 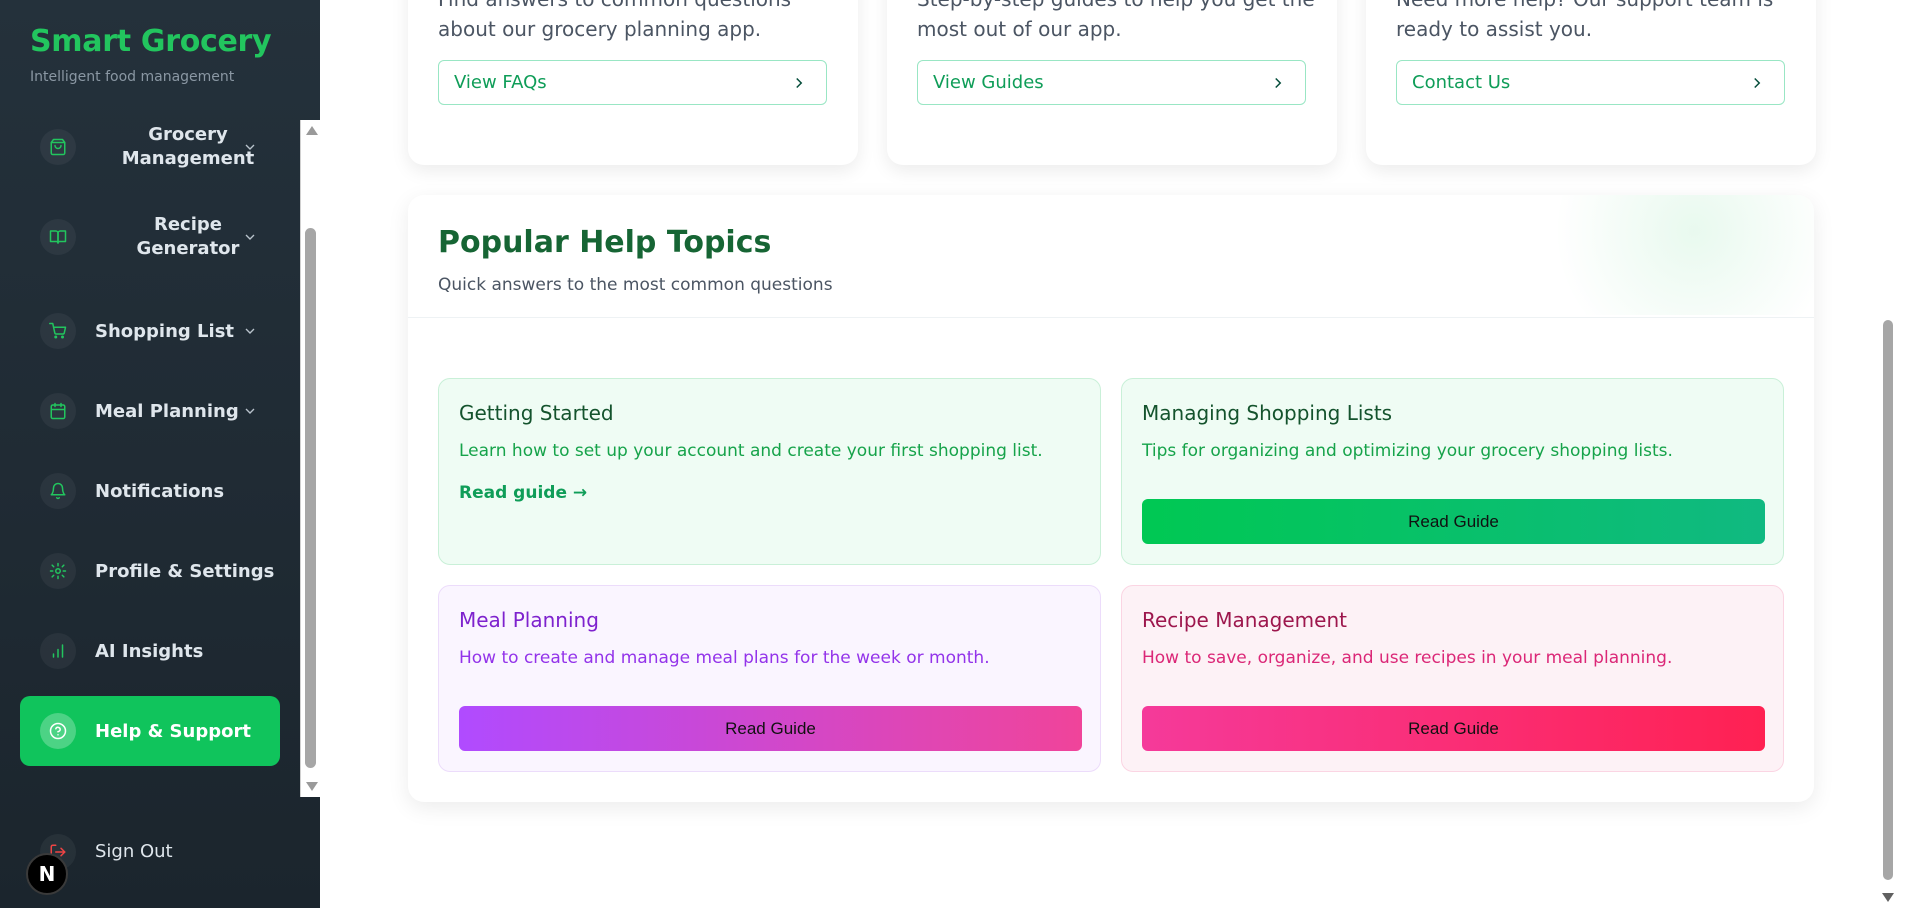 I want to click on sign-out-label: Sign Out, so click(x=134, y=851).